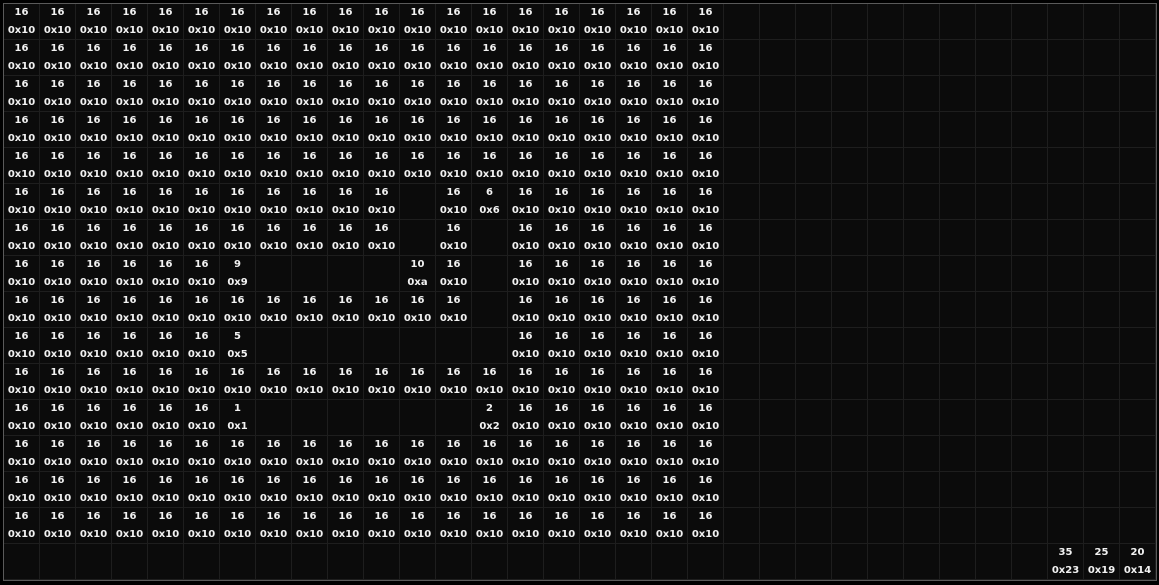 This screenshot has width=1159, height=585. What do you see at coordinates (490, 418) in the screenshot?
I see `tile-cell: 2 0x2` at bounding box center [490, 418].